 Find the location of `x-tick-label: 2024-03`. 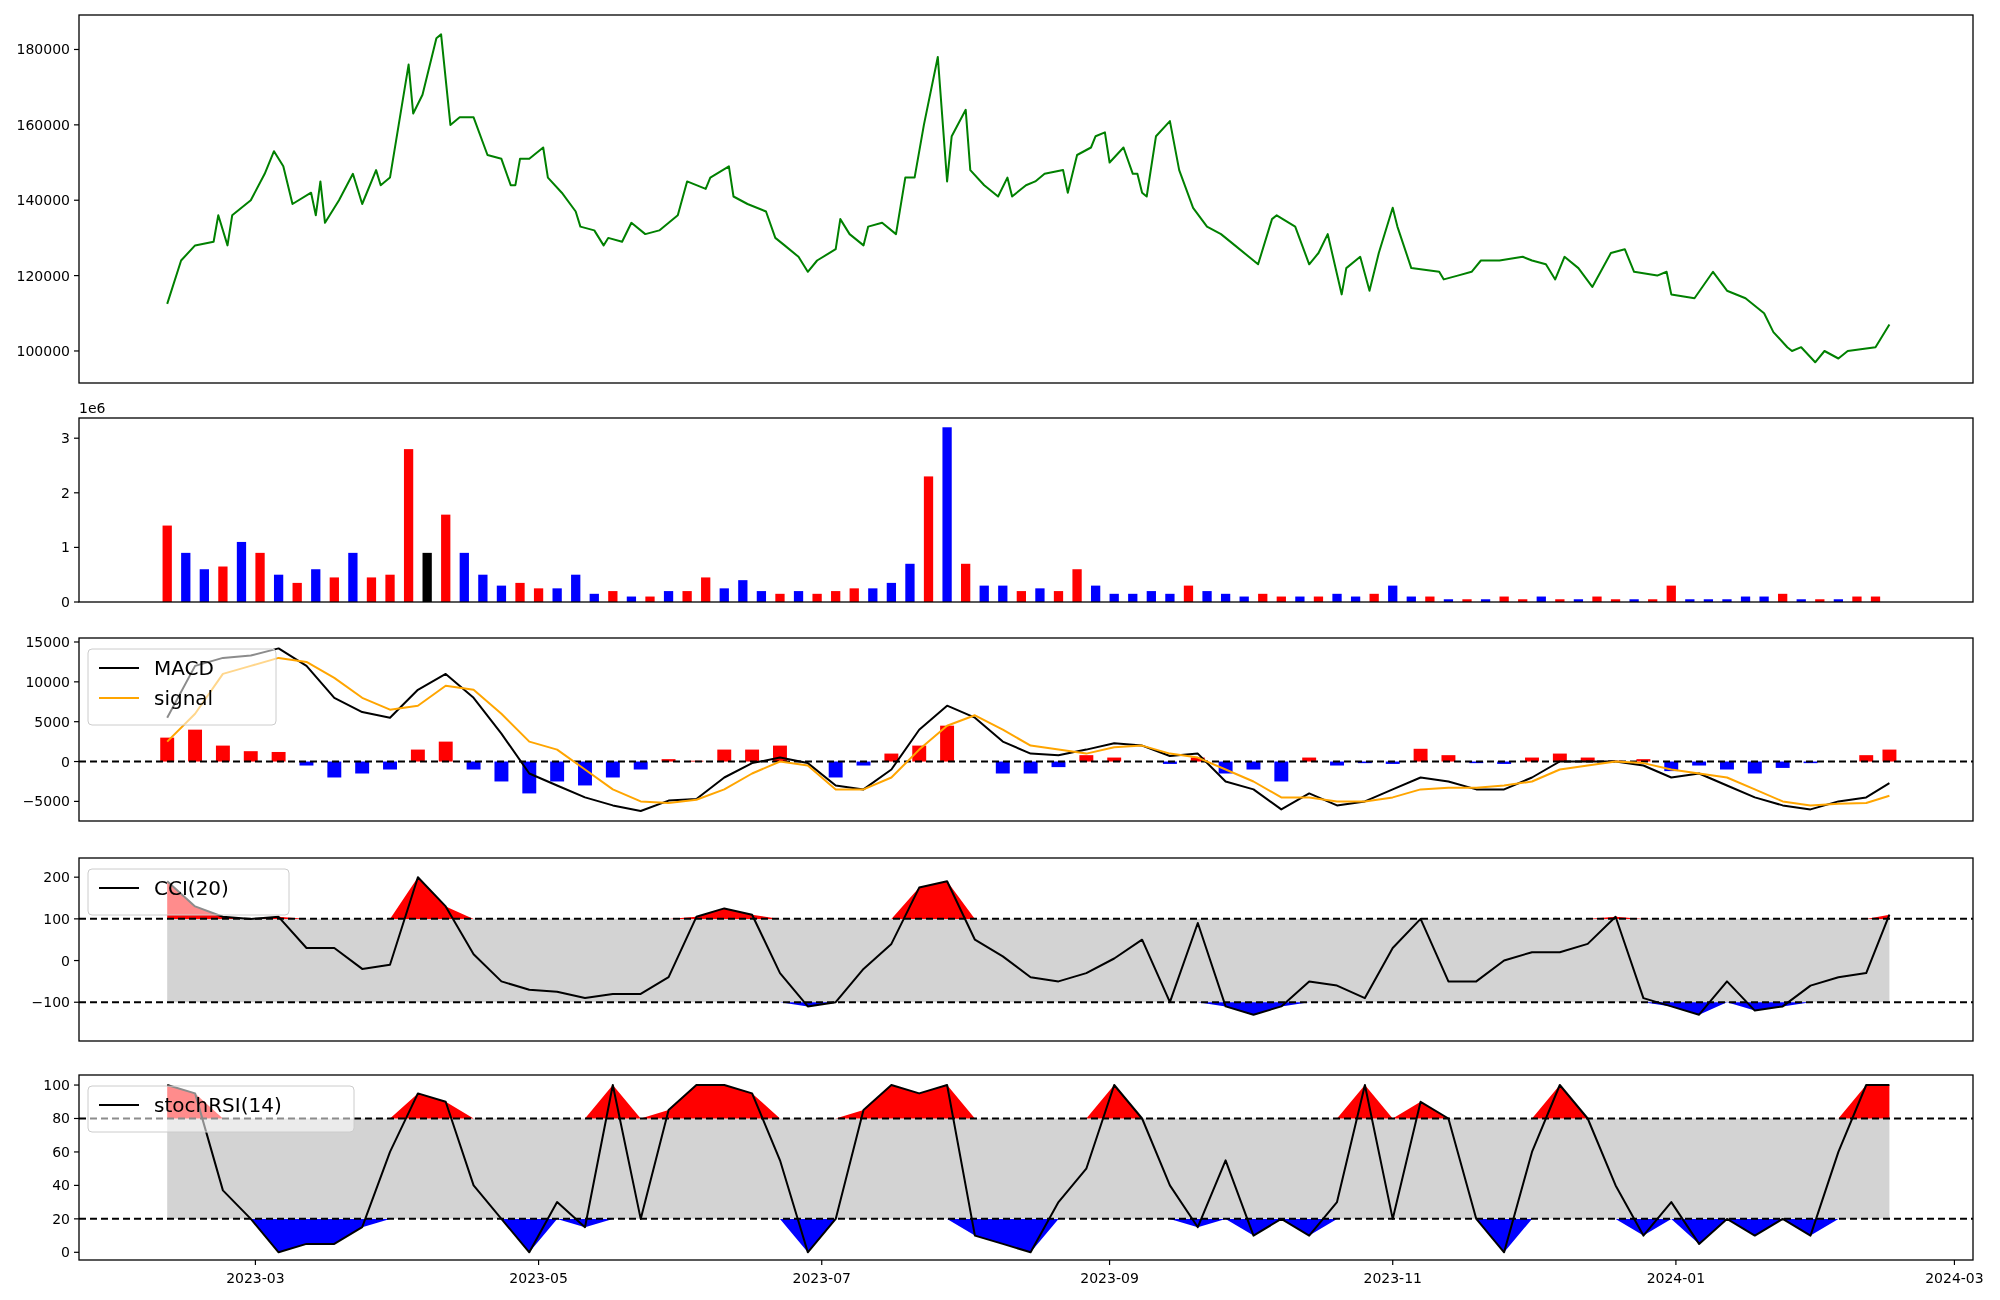

x-tick-label: 2024-03 is located at coordinates (1954, 1278).